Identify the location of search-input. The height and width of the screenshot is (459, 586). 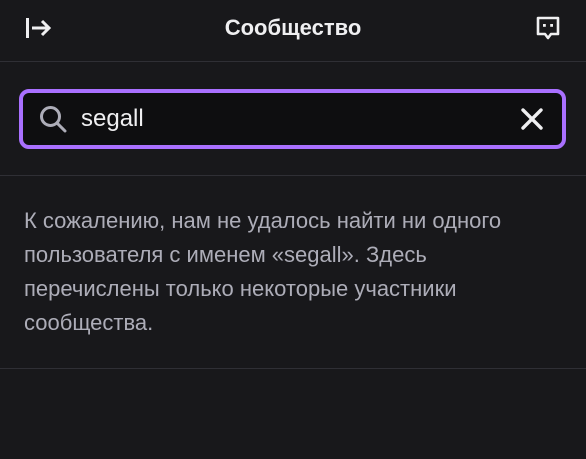
(291, 119).